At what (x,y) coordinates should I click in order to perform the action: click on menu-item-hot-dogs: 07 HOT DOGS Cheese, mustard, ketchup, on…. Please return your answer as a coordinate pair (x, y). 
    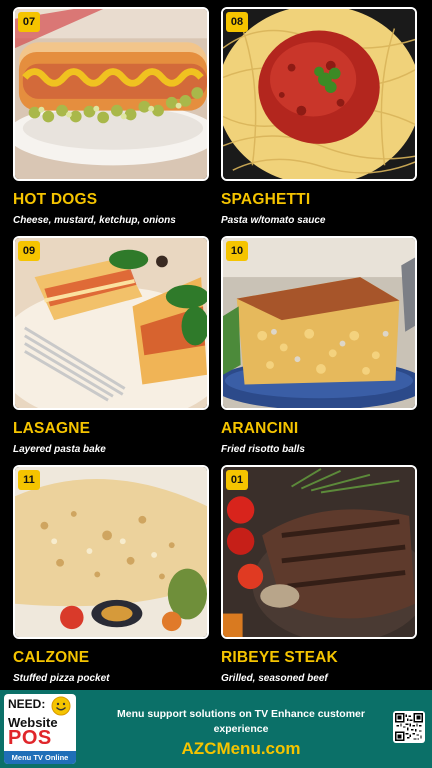
    Looking at the image, I should click on (111, 116).